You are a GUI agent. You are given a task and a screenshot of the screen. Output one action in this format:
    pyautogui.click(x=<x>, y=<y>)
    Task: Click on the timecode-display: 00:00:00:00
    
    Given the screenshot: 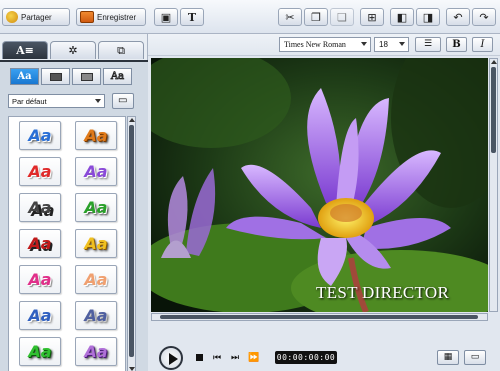 What is the action you would take?
    pyautogui.click(x=306, y=357)
    